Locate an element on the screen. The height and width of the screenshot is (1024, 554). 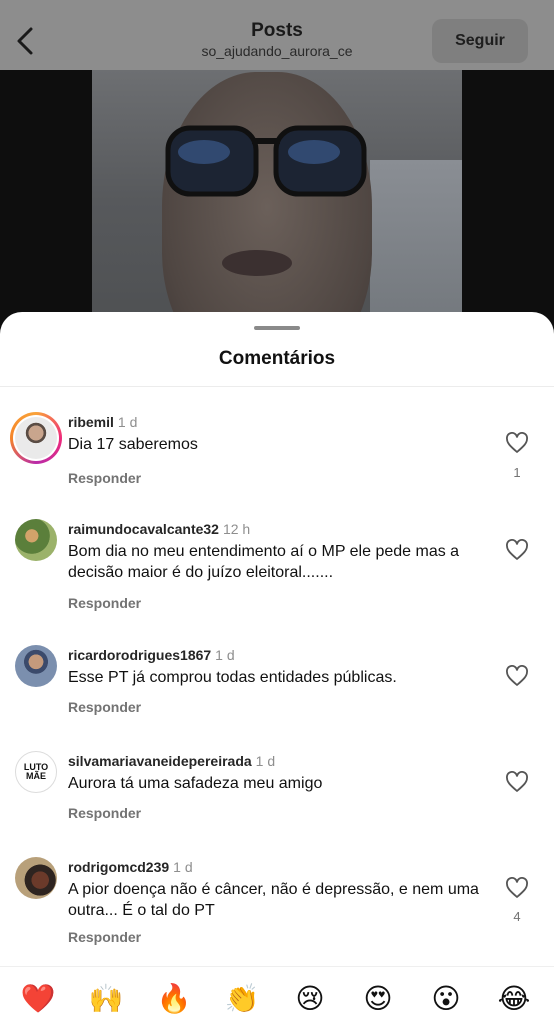
sheet-grabber is located at coordinates (277, 328).